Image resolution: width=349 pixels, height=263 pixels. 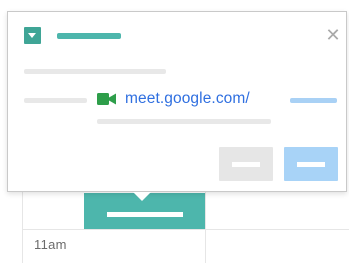 I want to click on secondary-button, so click(x=246, y=164).